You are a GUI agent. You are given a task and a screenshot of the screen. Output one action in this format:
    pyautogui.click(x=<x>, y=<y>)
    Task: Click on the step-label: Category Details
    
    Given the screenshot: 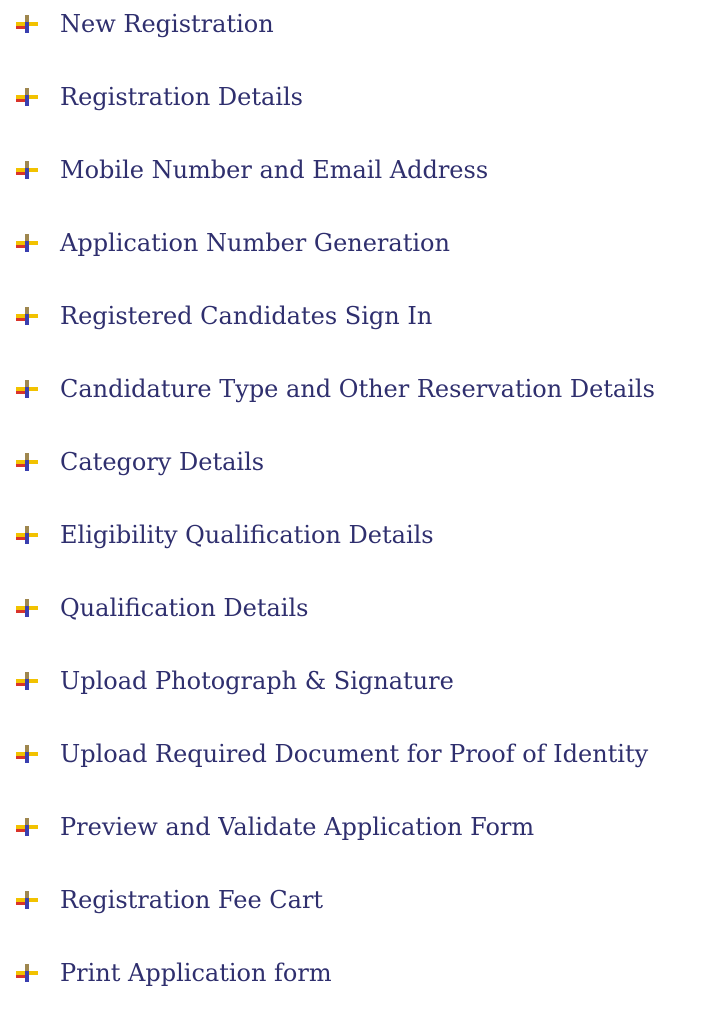 What is the action you would take?
    pyautogui.click(x=162, y=462)
    